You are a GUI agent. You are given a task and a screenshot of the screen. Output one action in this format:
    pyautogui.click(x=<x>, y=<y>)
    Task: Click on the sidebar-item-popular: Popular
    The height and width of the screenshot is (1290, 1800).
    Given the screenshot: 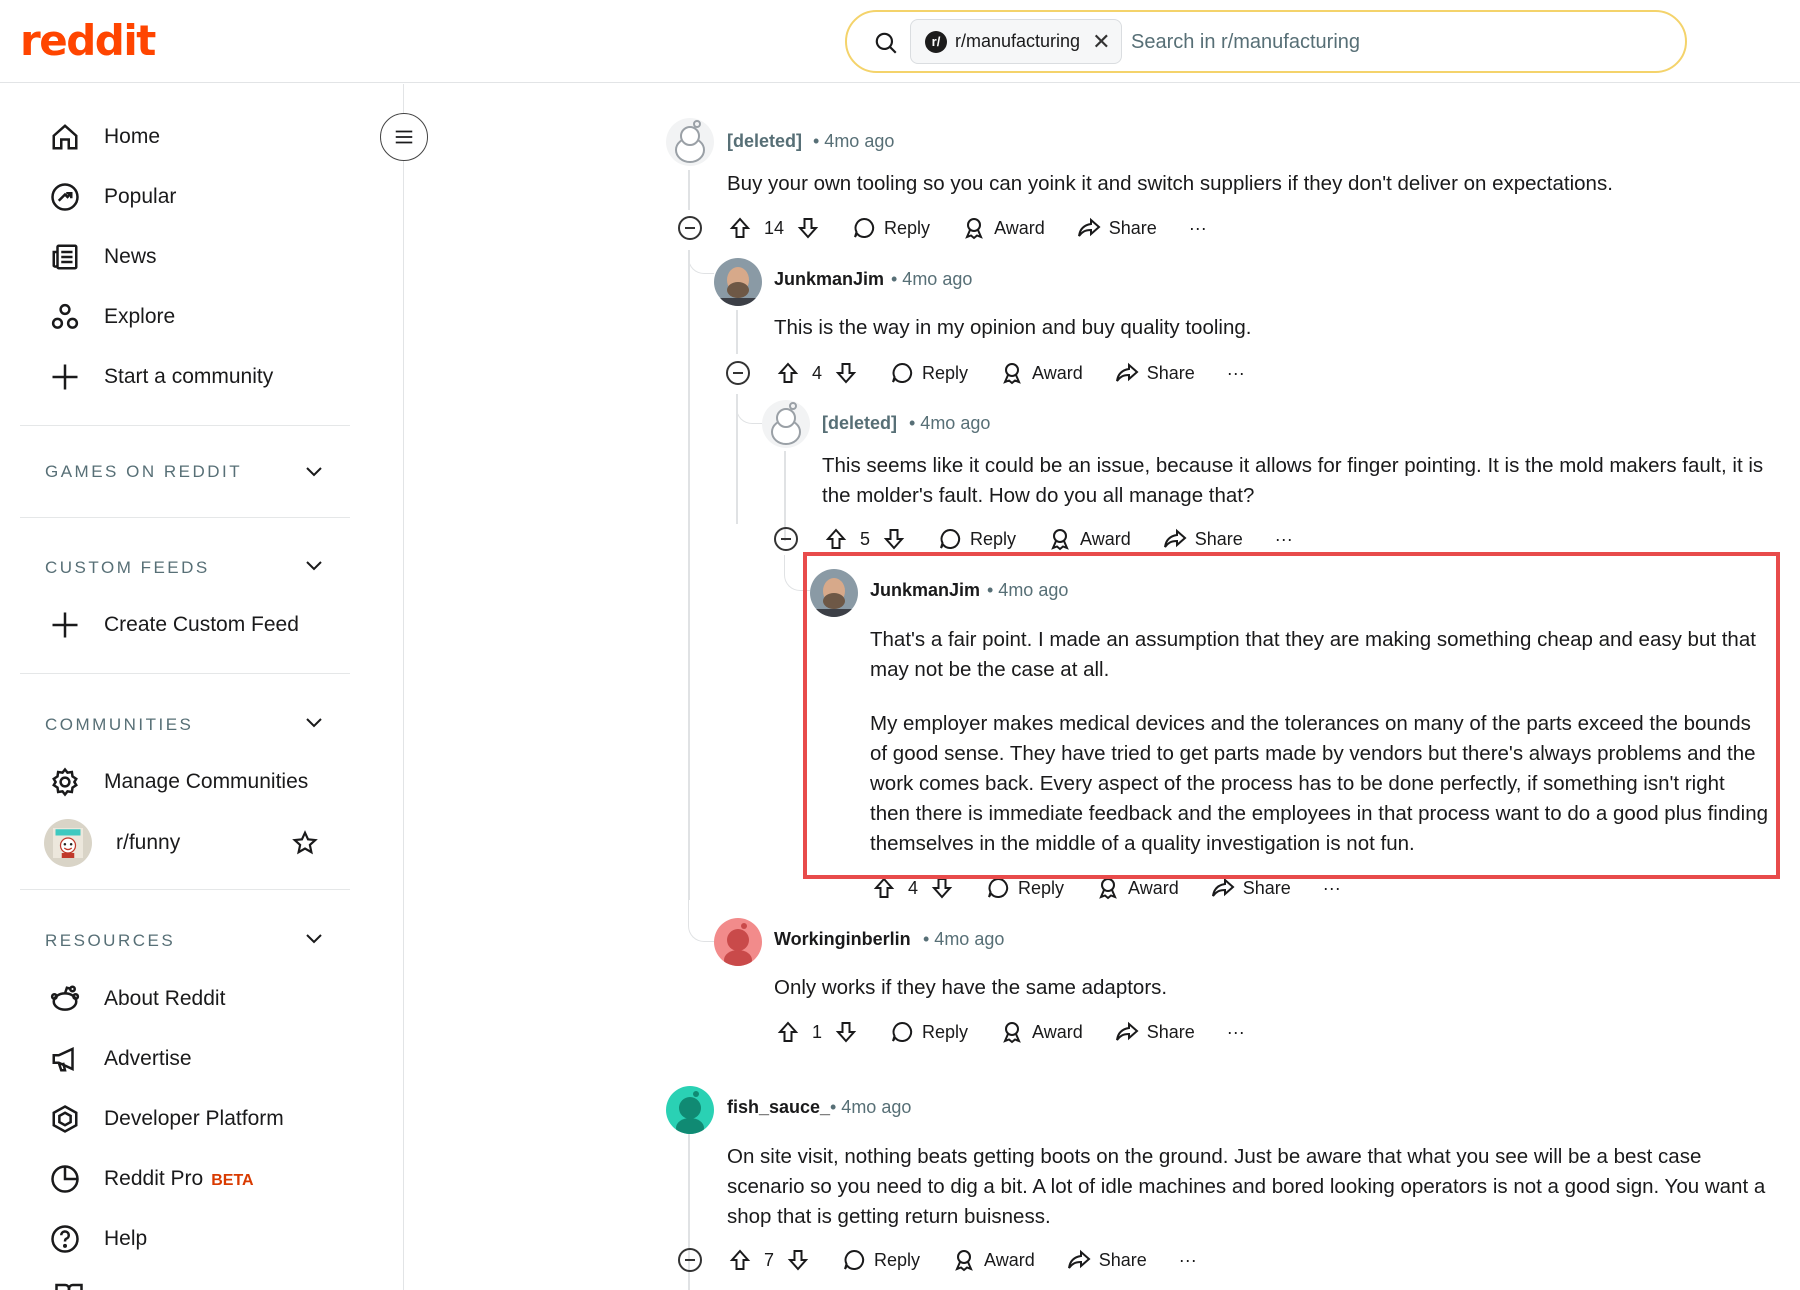 What is the action you would take?
    pyautogui.click(x=113, y=197)
    